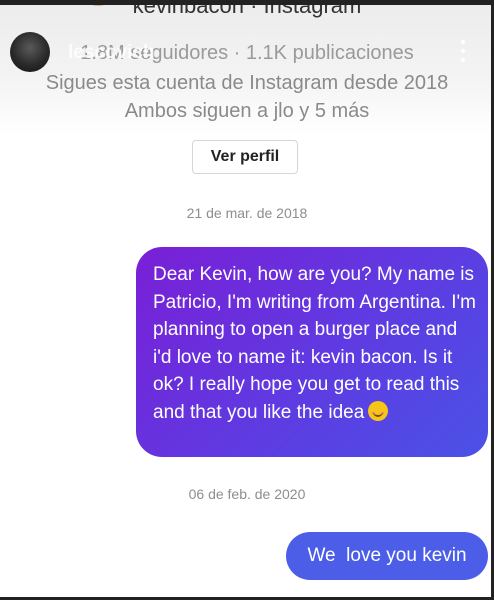 This screenshot has height=600, width=494. What do you see at coordinates (247, 213) in the screenshot?
I see `message-date: 21 de mar. de 2018` at bounding box center [247, 213].